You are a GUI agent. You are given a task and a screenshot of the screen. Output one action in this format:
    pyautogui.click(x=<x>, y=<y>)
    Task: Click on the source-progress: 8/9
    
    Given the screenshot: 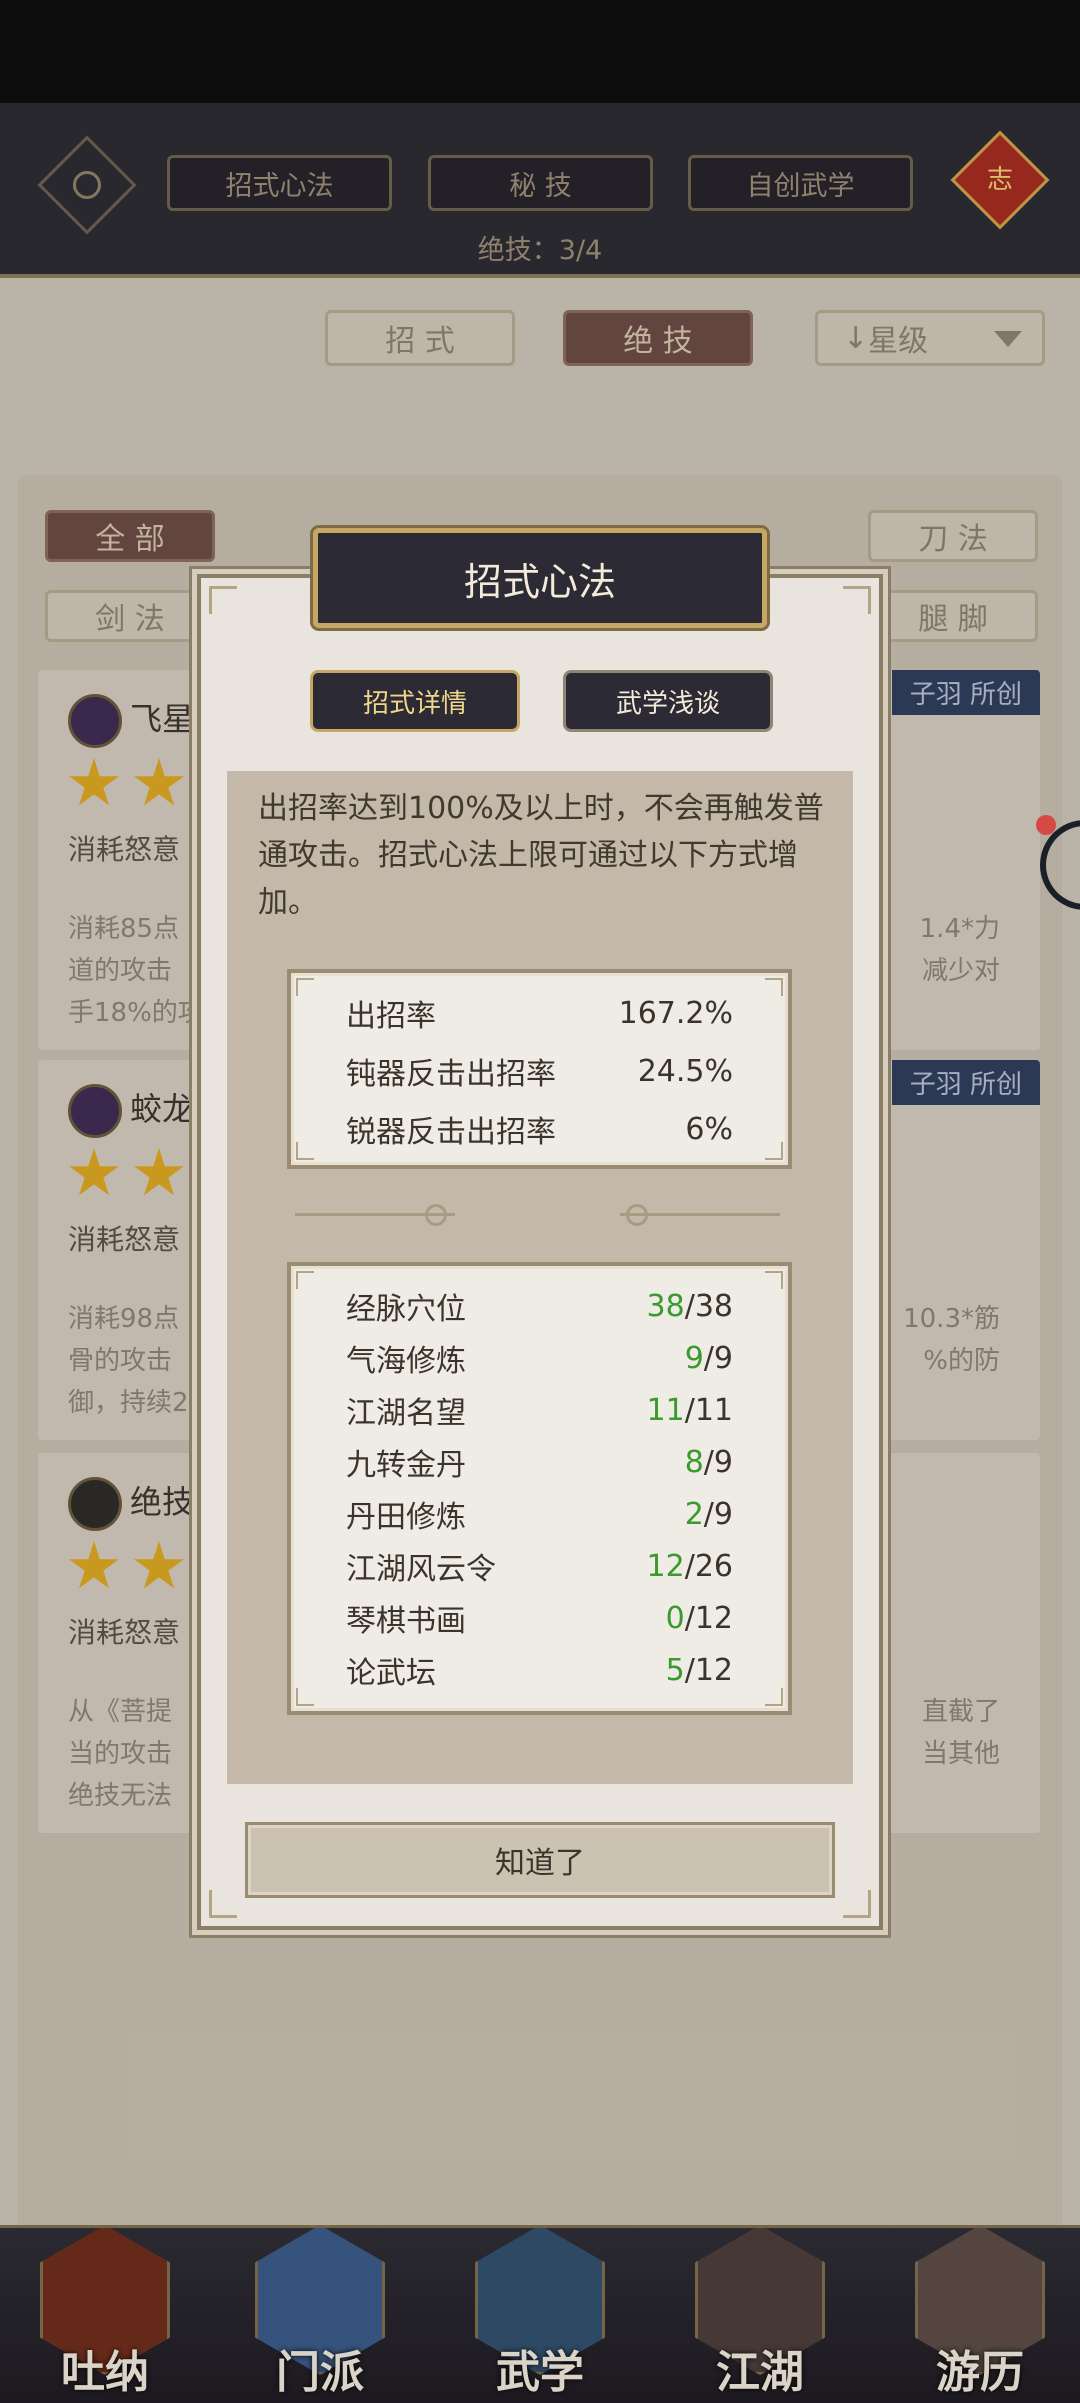 What is the action you would take?
    pyautogui.click(x=709, y=1462)
    